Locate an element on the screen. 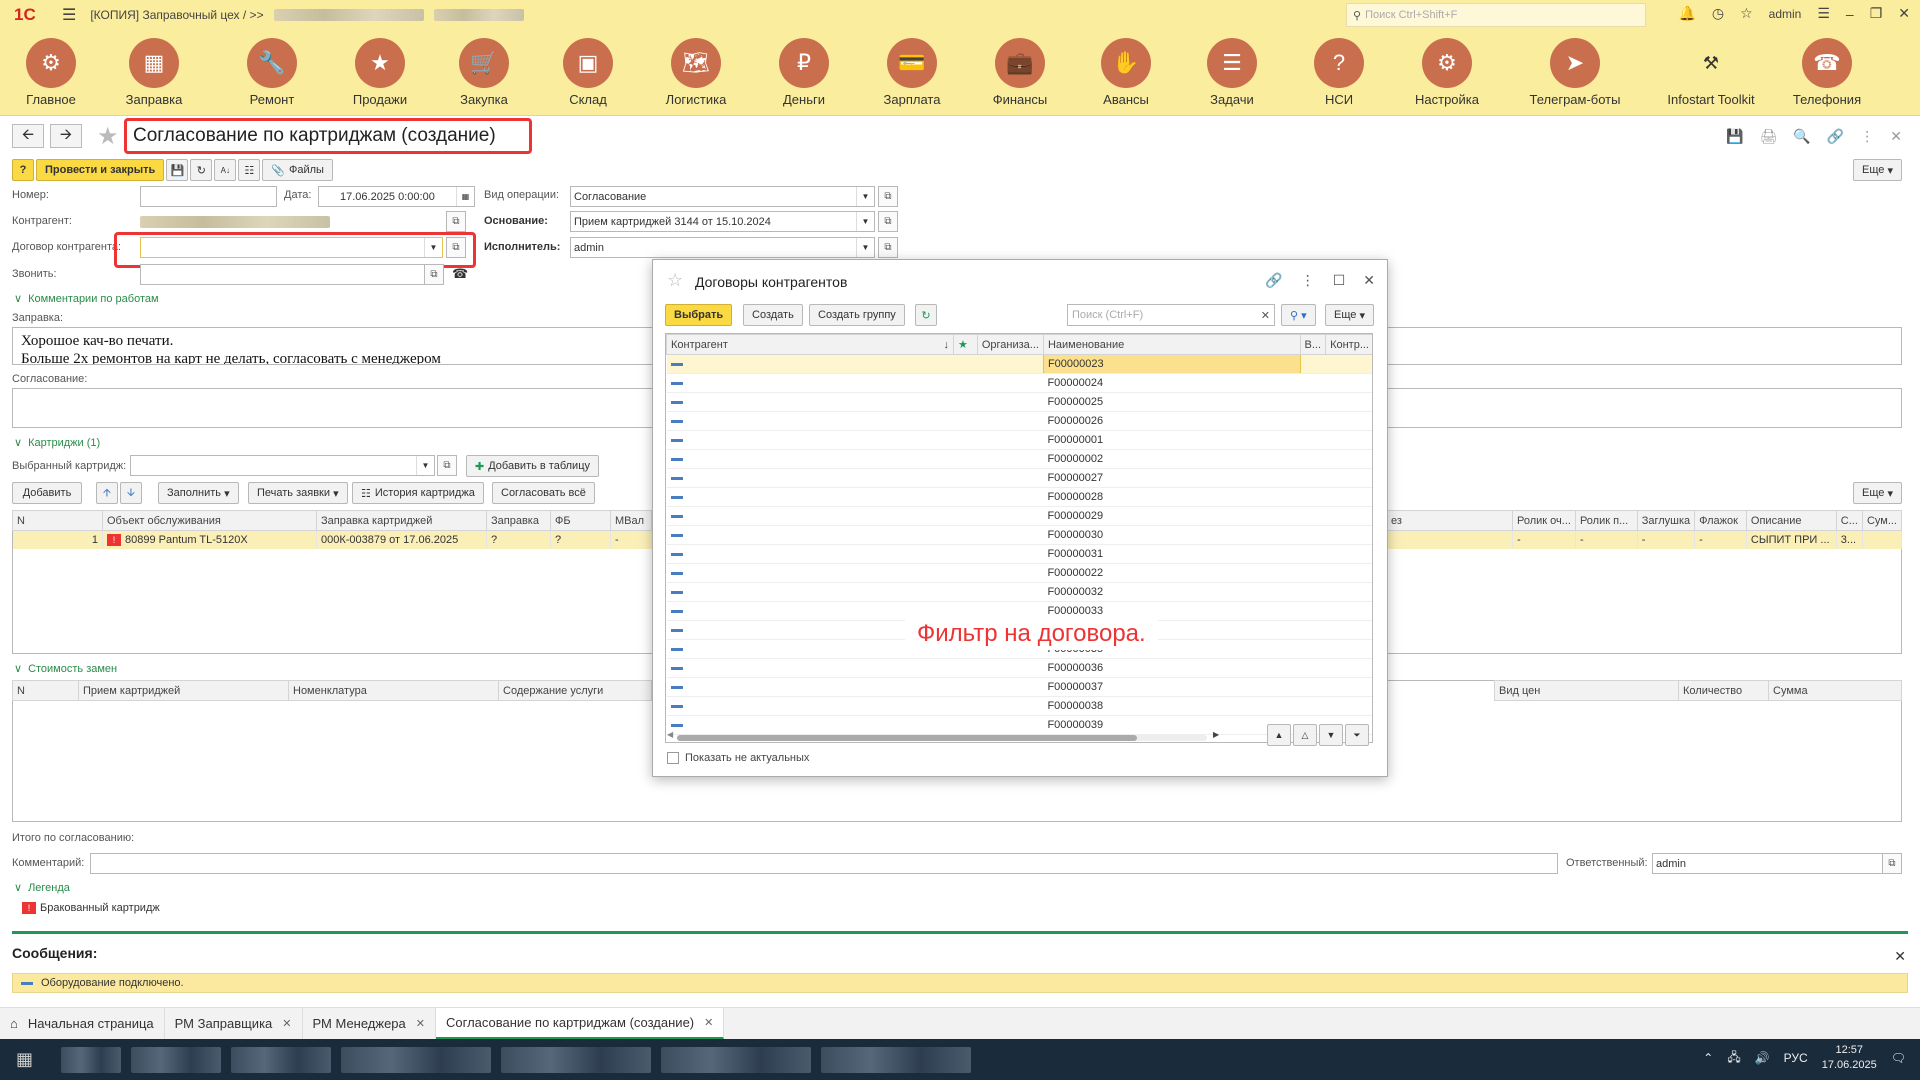 This screenshot has width=1920, height=1080. star-icon: ☆ is located at coordinates (1746, 13).